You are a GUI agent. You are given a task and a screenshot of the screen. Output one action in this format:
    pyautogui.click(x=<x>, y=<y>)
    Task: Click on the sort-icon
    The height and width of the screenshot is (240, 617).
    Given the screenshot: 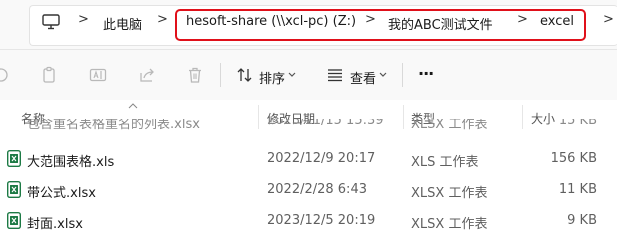 What is the action you would take?
    pyautogui.click(x=245, y=75)
    